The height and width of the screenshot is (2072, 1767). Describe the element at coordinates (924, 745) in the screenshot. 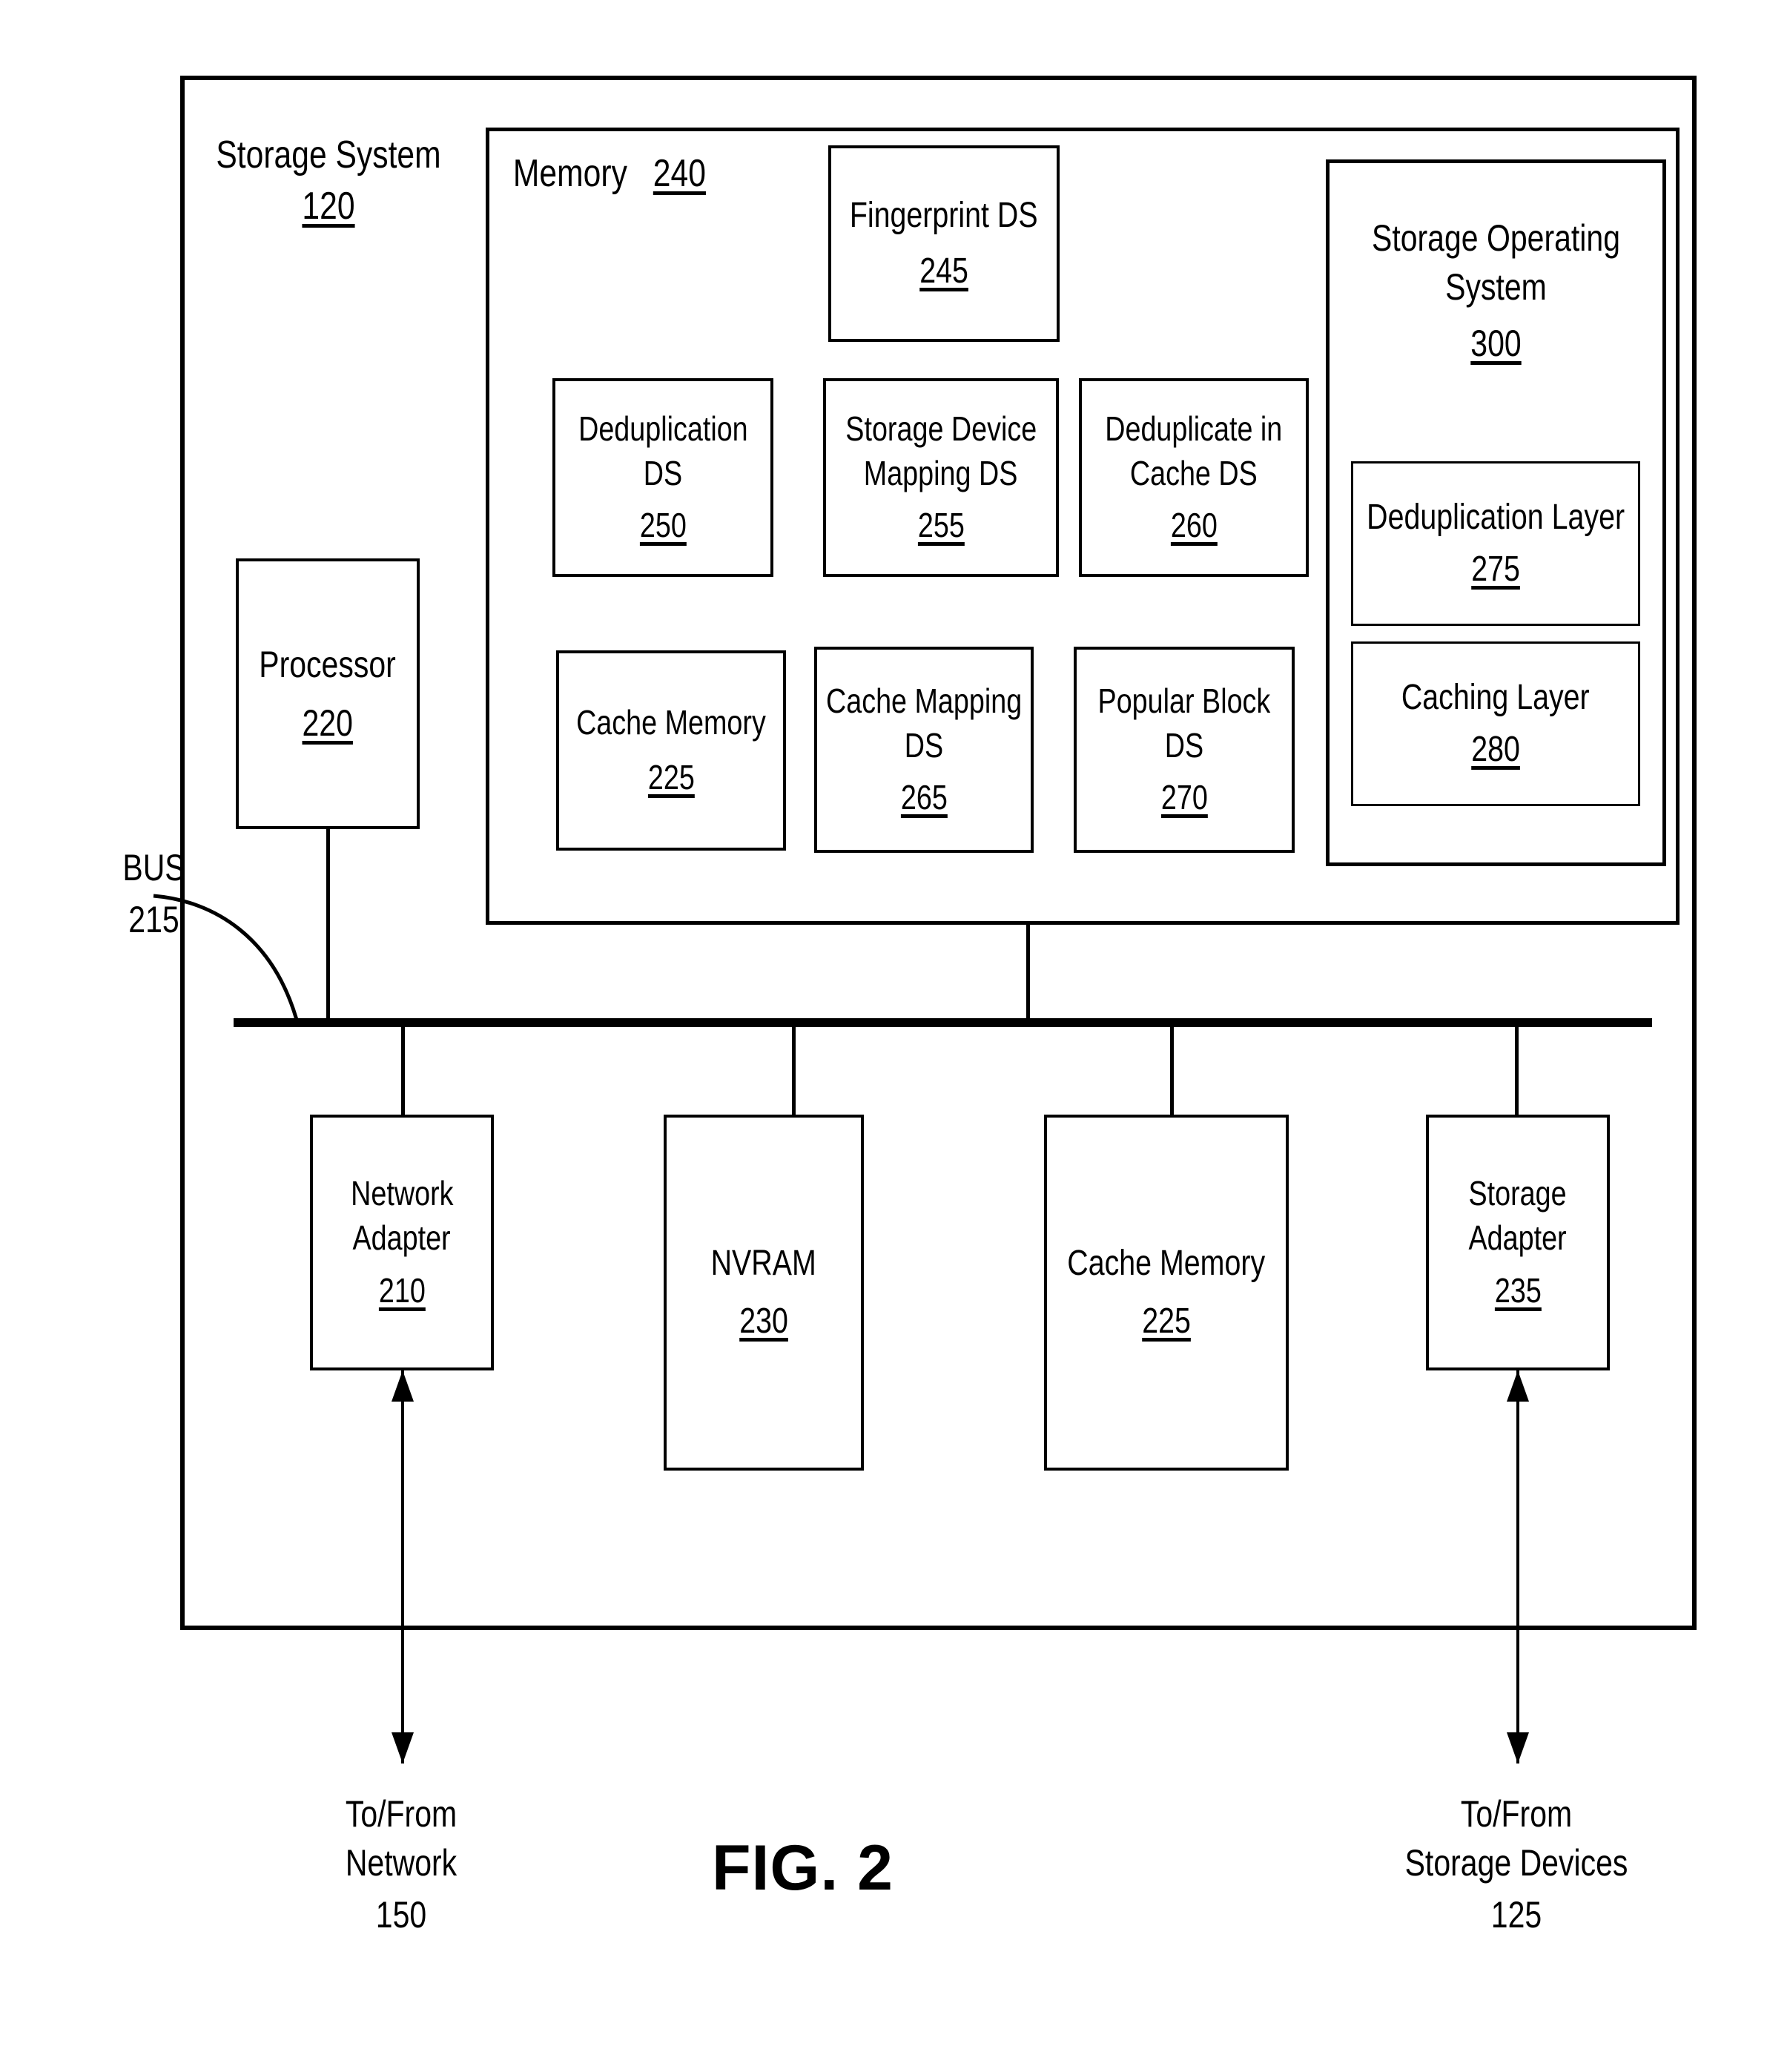

I see `cache-mapping-ds-label-line2: DS` at that location.